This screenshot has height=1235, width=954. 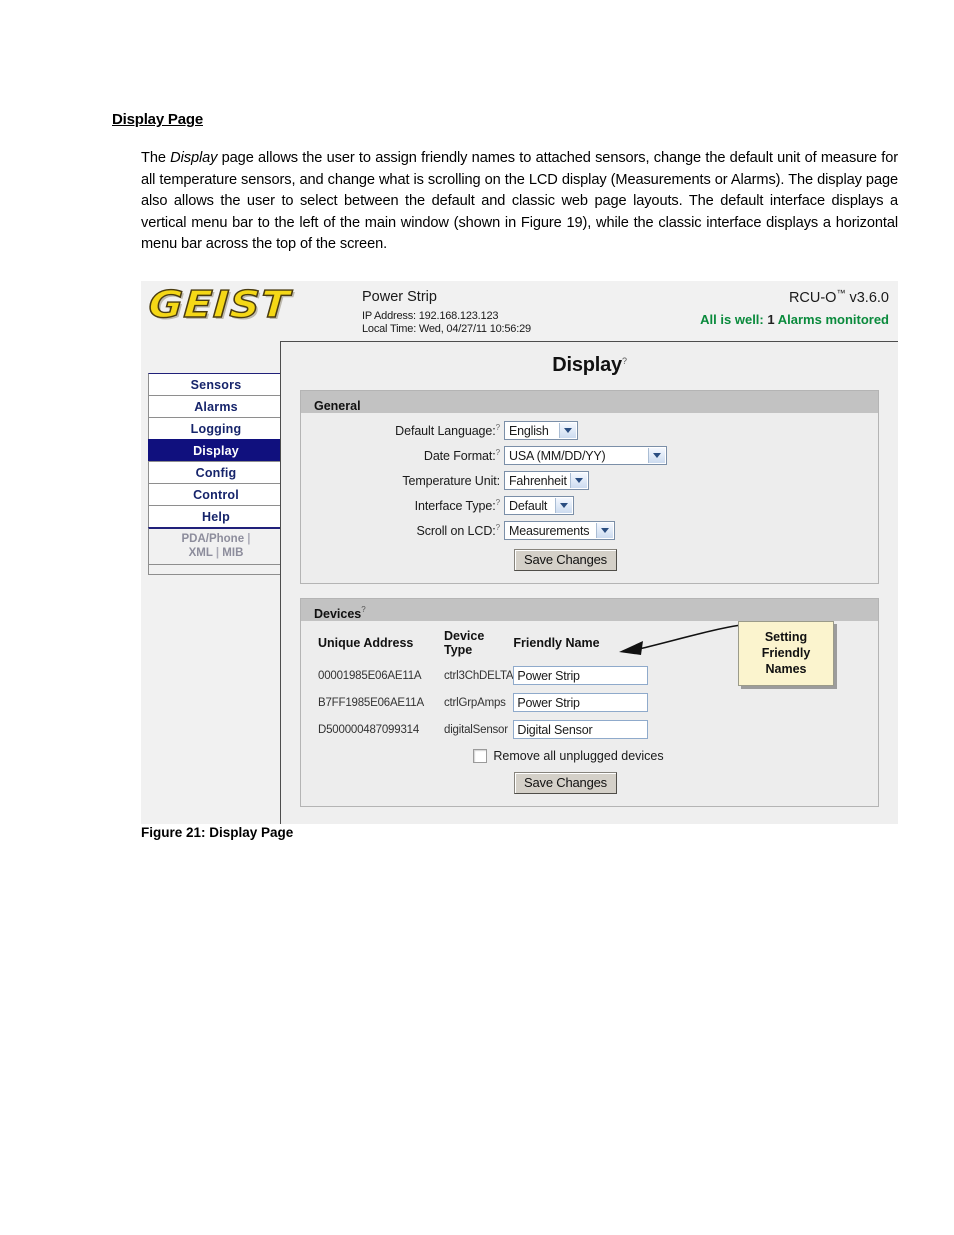 I want to click on select-temperature-unit: Fahrenheit, so click(x=546, y=480).